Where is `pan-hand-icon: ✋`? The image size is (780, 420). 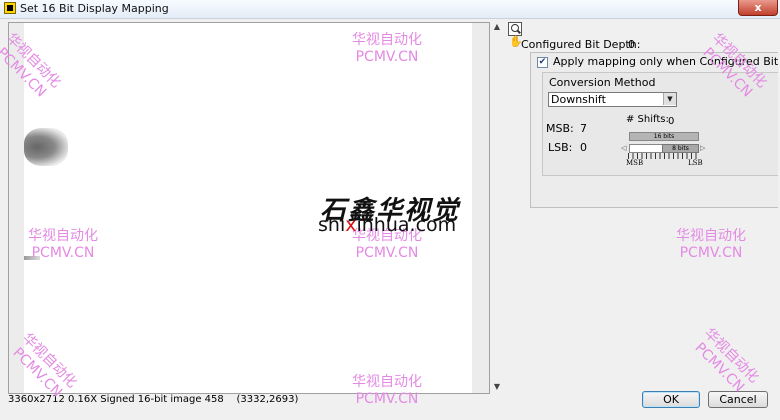
pan-hand-icon: ✋ is located at coordinates (516, 42).